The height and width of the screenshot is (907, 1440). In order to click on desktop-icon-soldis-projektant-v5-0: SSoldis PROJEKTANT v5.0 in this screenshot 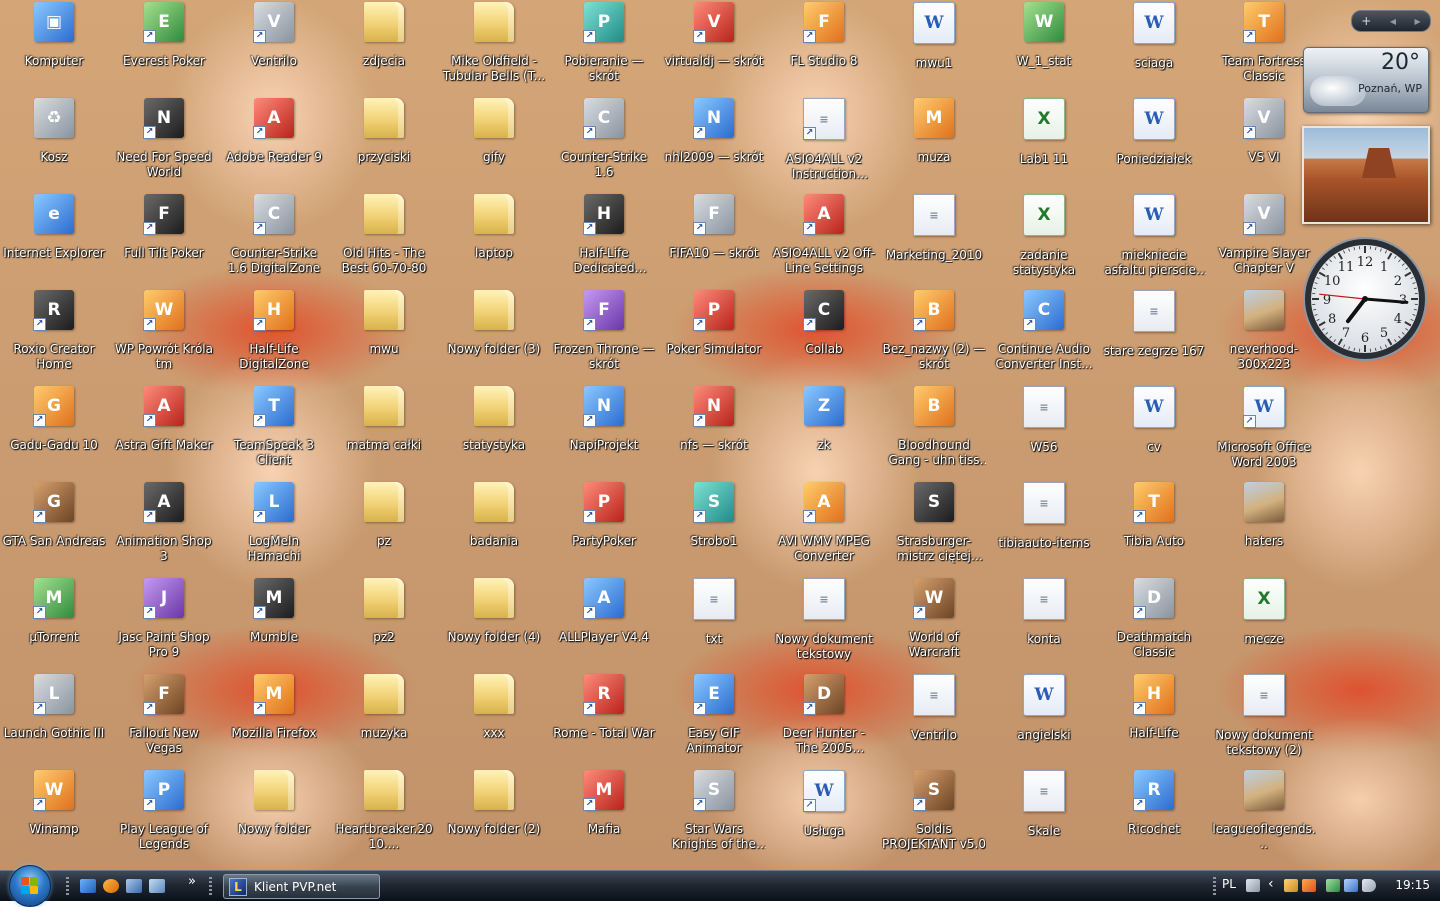, I will do `click(934, 816)`.